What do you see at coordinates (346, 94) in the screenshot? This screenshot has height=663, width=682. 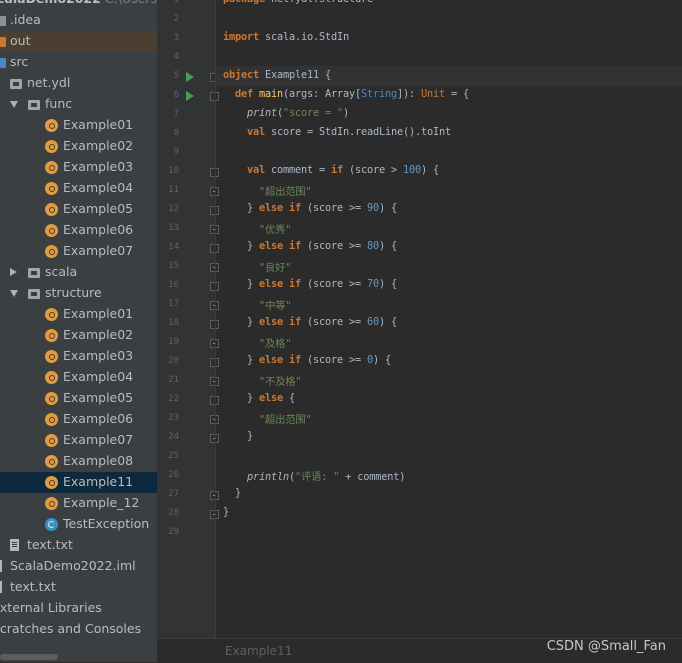 I see `code-line: def main(args: Array[String]): Unit = {` at bounding box center [346, 94].